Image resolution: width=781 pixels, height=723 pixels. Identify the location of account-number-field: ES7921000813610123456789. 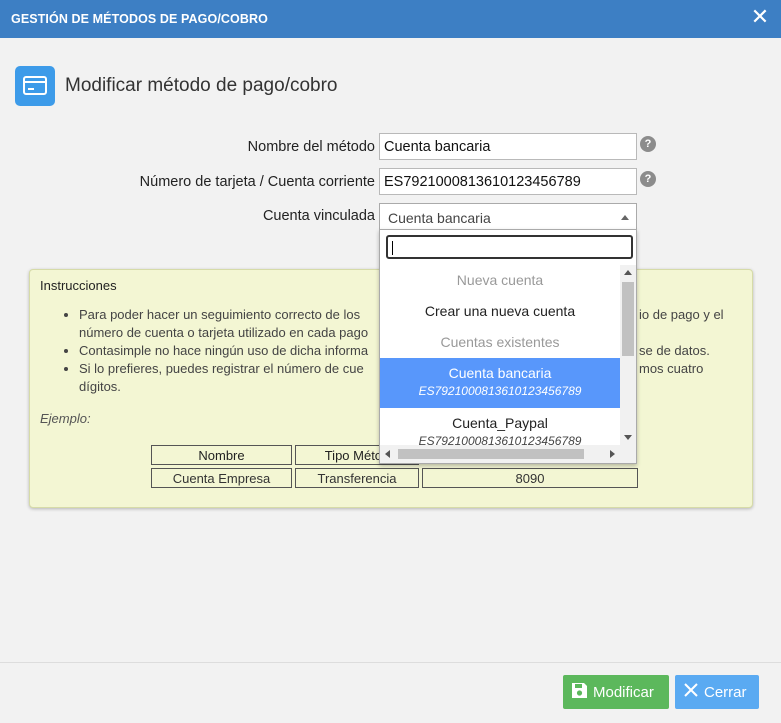
(508, 181).